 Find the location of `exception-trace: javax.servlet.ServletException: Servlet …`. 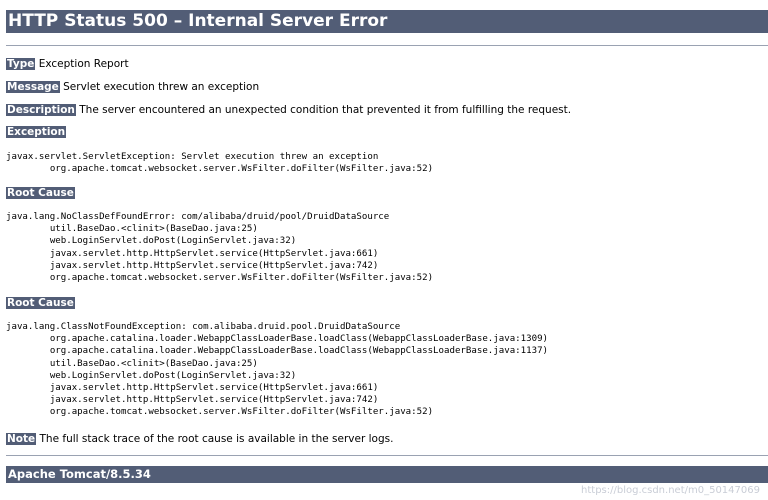

exception-trace: javax.servlet.ServletException: Servlet … is located at coordinates (220, 163).